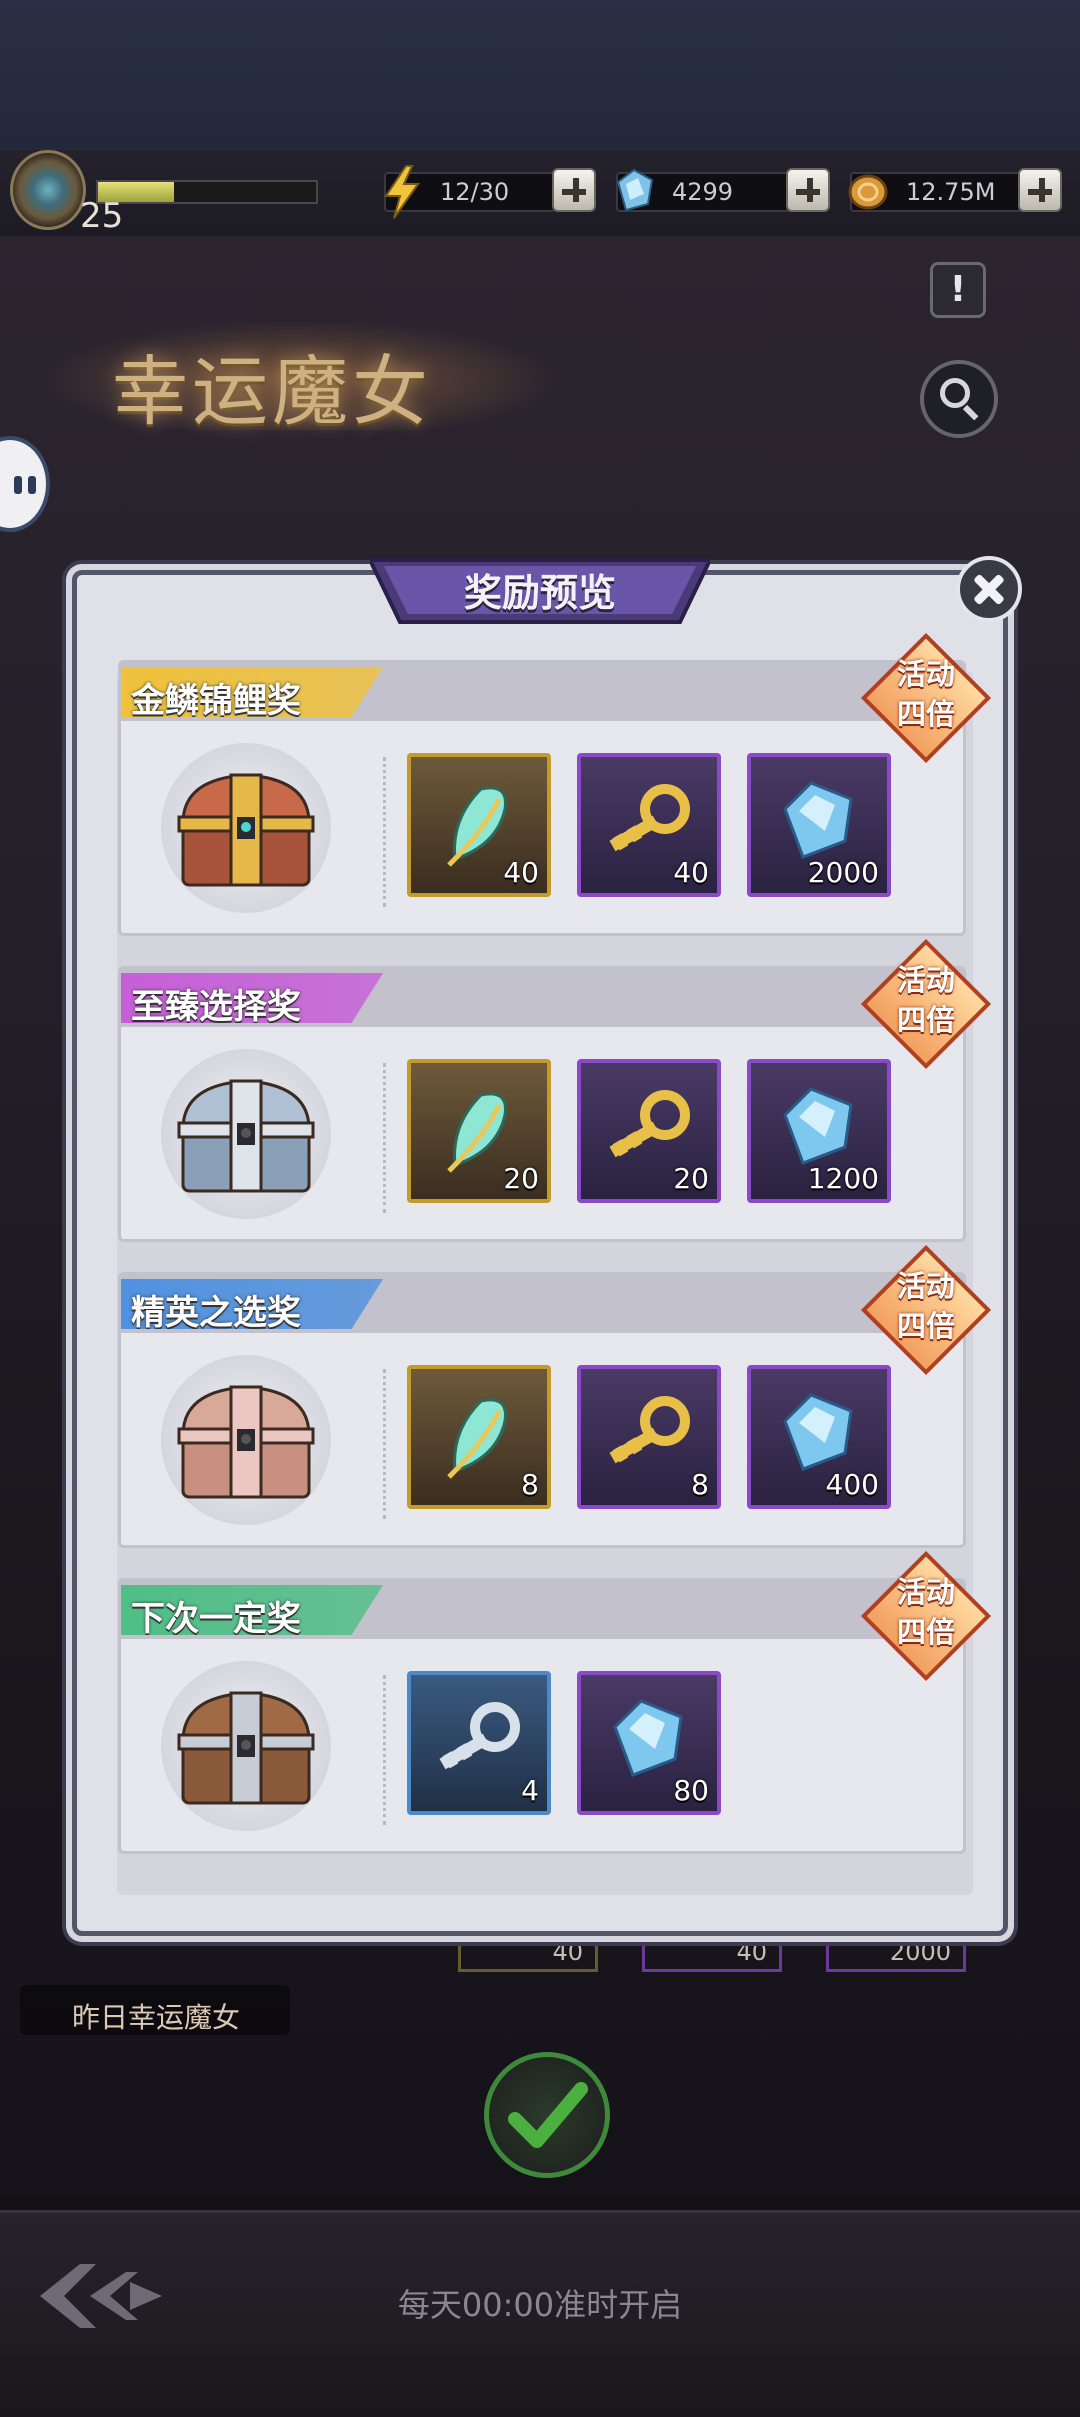 Image resolution: width=1080 pixels, height=2417 pixels. I want to click on reward-item-feather: 40, so click(479, 825).